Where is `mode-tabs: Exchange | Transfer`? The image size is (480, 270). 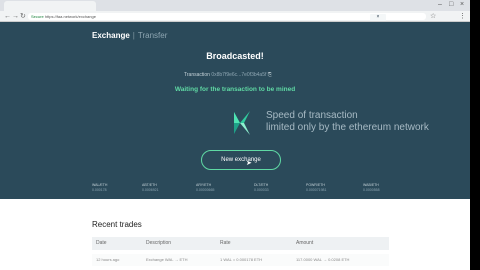 mode-tabs: Exchange | Transfer is located at coordinates (129, 35).